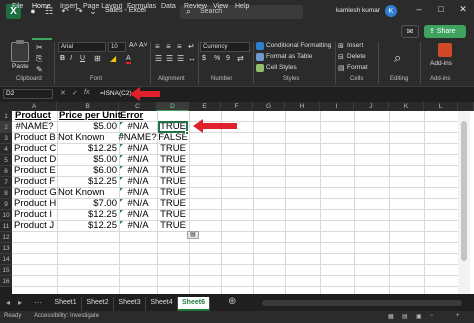 Image resolution: width=474 pixels, height=323 pixels. I want to click on column-header-h: H, so click(302, 106).